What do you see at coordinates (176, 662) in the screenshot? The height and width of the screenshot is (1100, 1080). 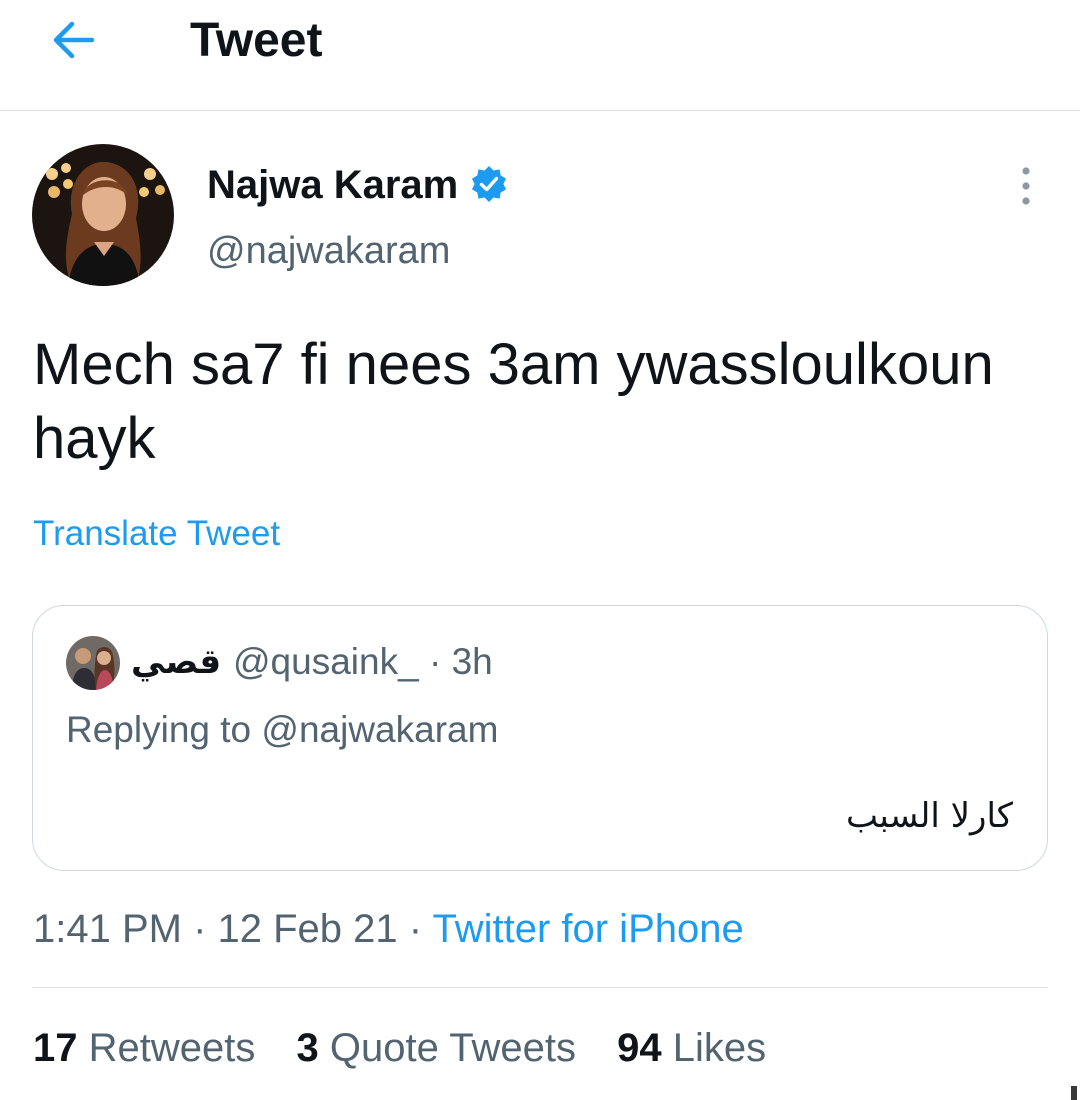 I see `quoted-author-name: قصي` at bounding box center [176, 662].